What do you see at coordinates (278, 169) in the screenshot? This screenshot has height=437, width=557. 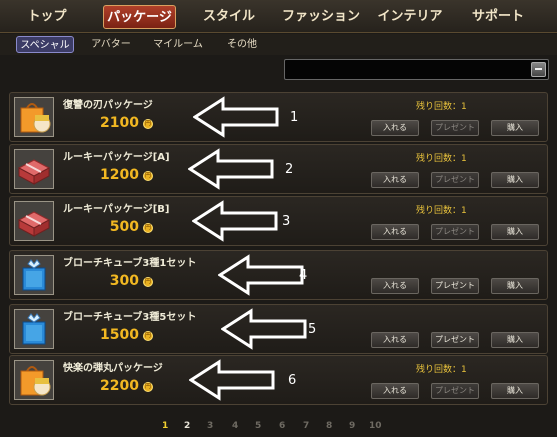 I see `item-row: ルーキーパッケージ[A] 1200 円 残り回数：1 入れる プレゼント 購入` at bounding box center [278, 169].